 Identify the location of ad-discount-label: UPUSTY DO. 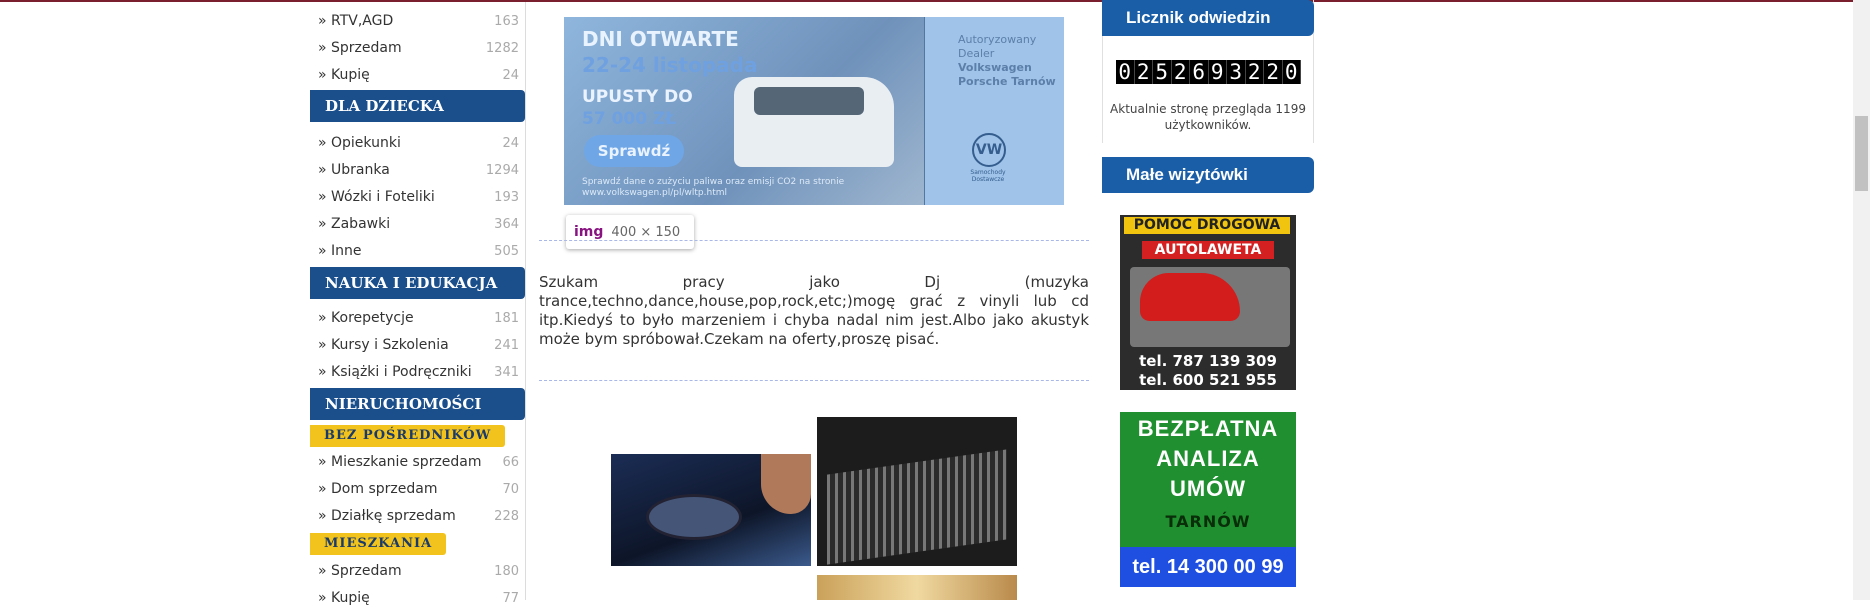
(637, 97).